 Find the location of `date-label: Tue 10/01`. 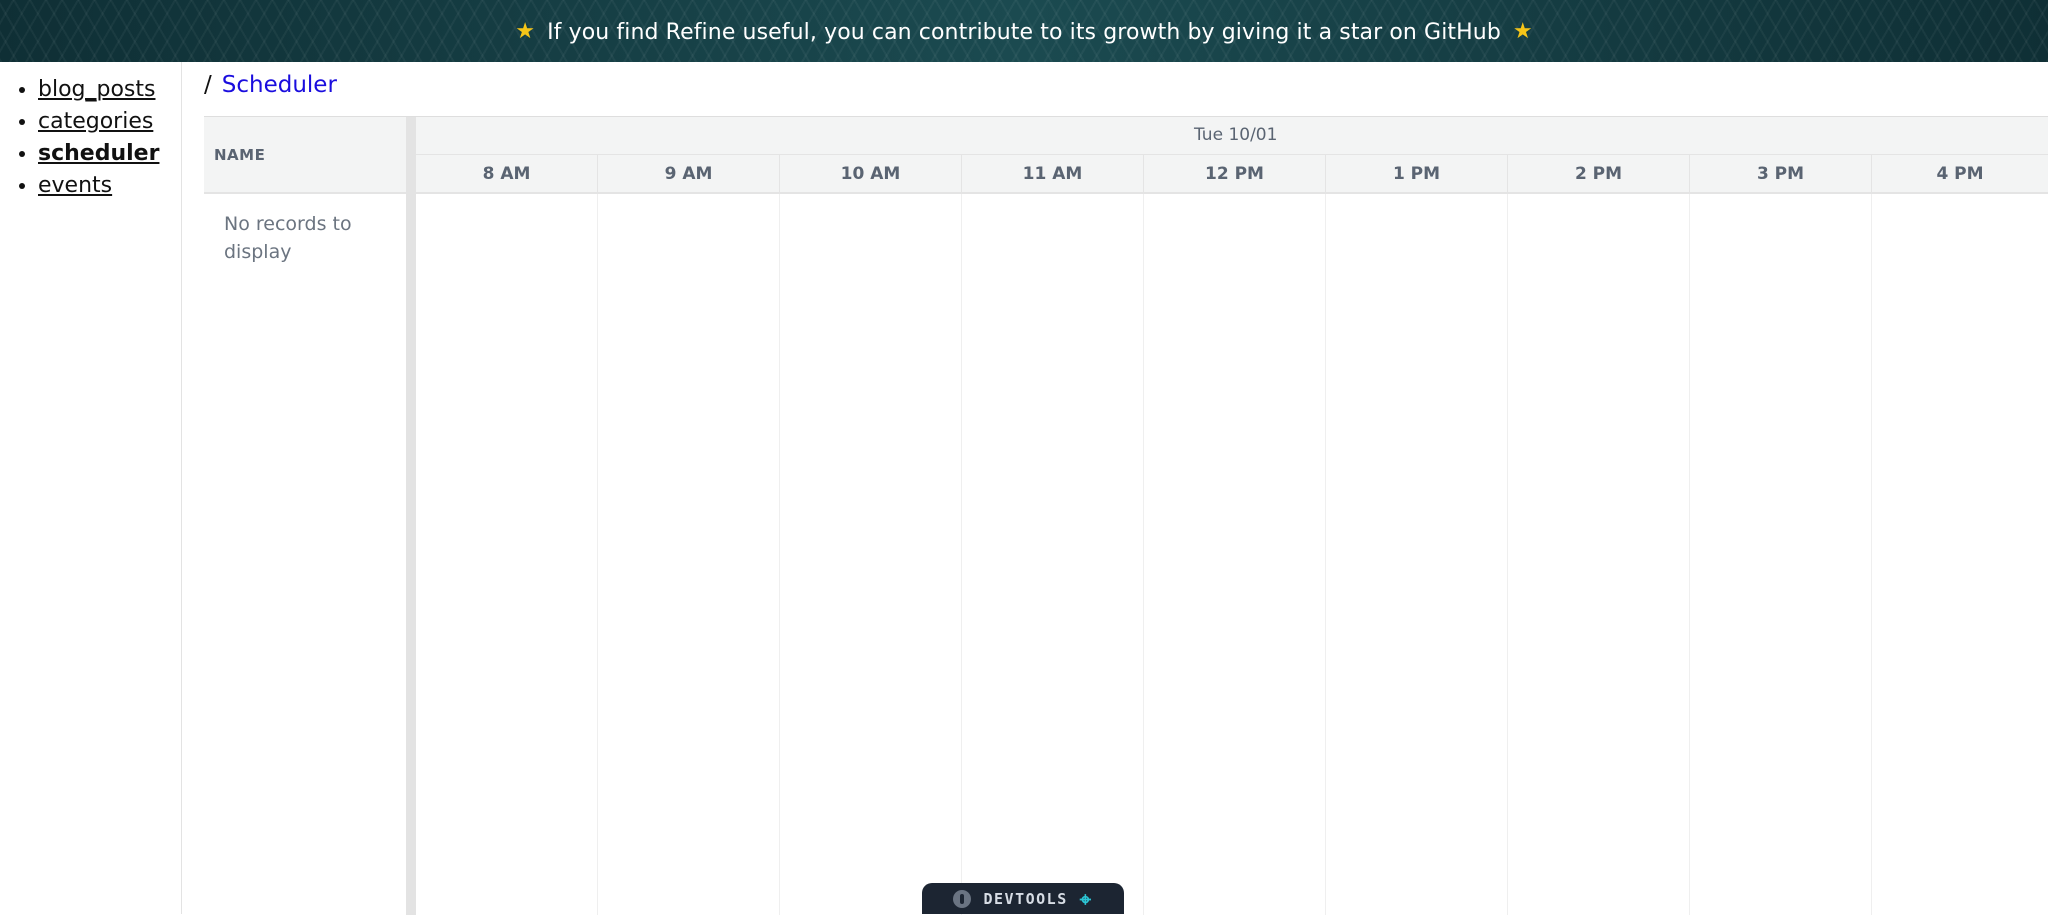

date-label: Tue 10/01 is located at coordinates (1236, 135).